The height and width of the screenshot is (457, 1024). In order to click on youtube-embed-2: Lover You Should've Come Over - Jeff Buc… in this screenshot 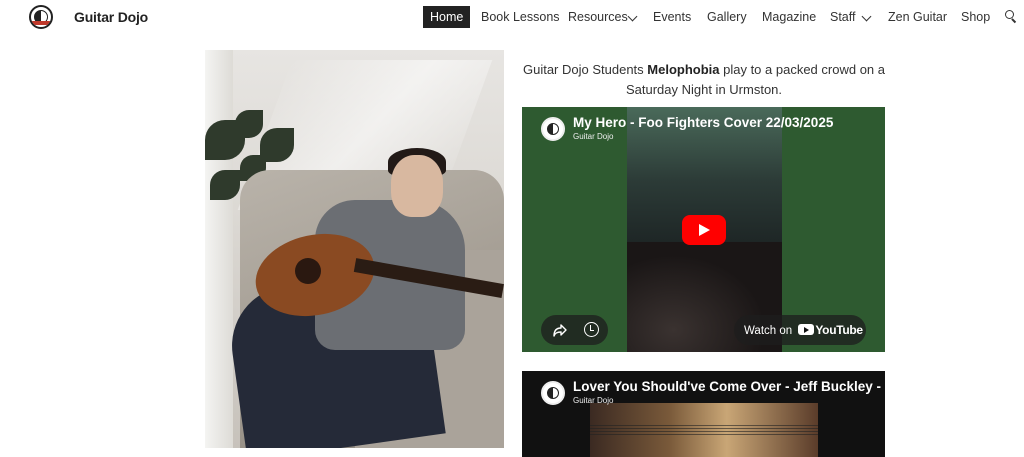, I will do `click(703, 414)`.